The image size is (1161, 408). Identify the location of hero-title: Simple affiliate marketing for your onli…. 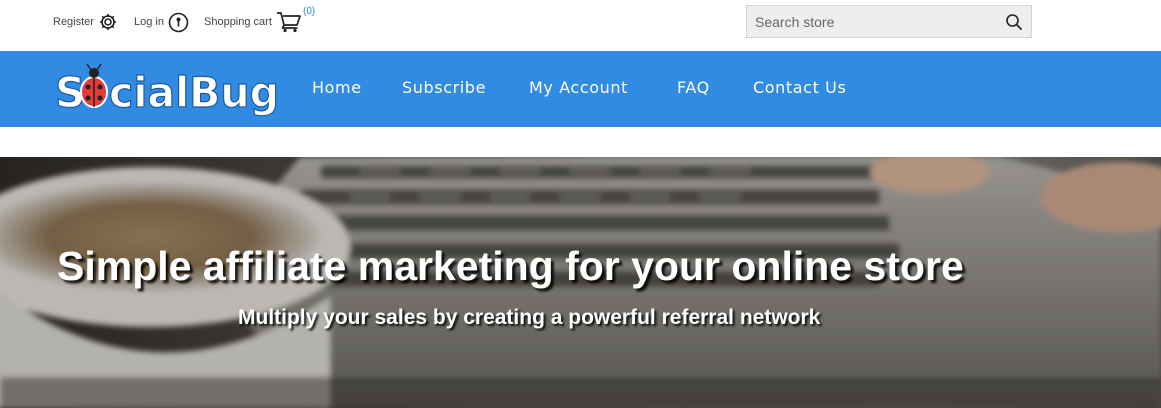
(510, 266).